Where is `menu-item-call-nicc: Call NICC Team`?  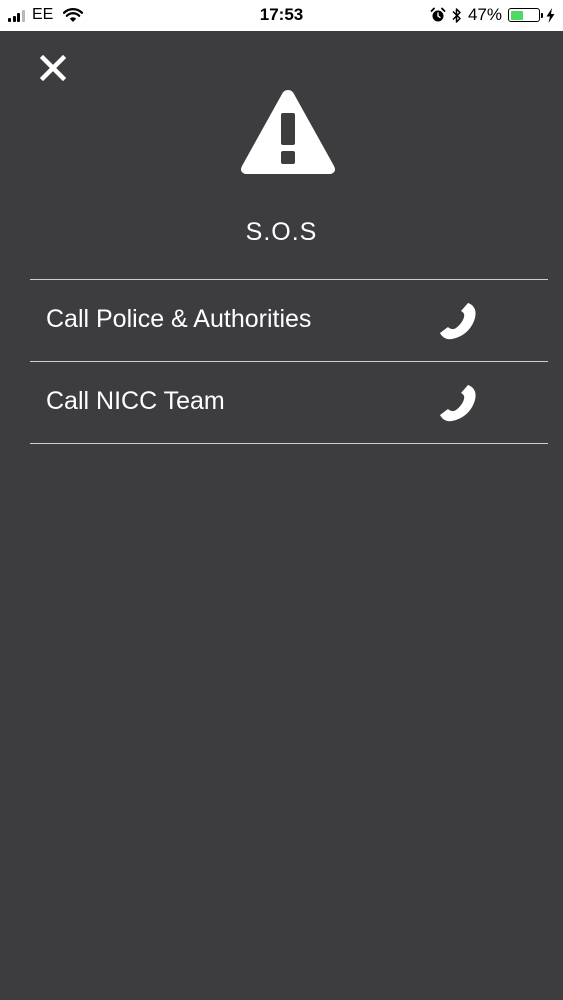 menu-item-call-nicc: Call NICC Team is located at coordinates (289, 403).